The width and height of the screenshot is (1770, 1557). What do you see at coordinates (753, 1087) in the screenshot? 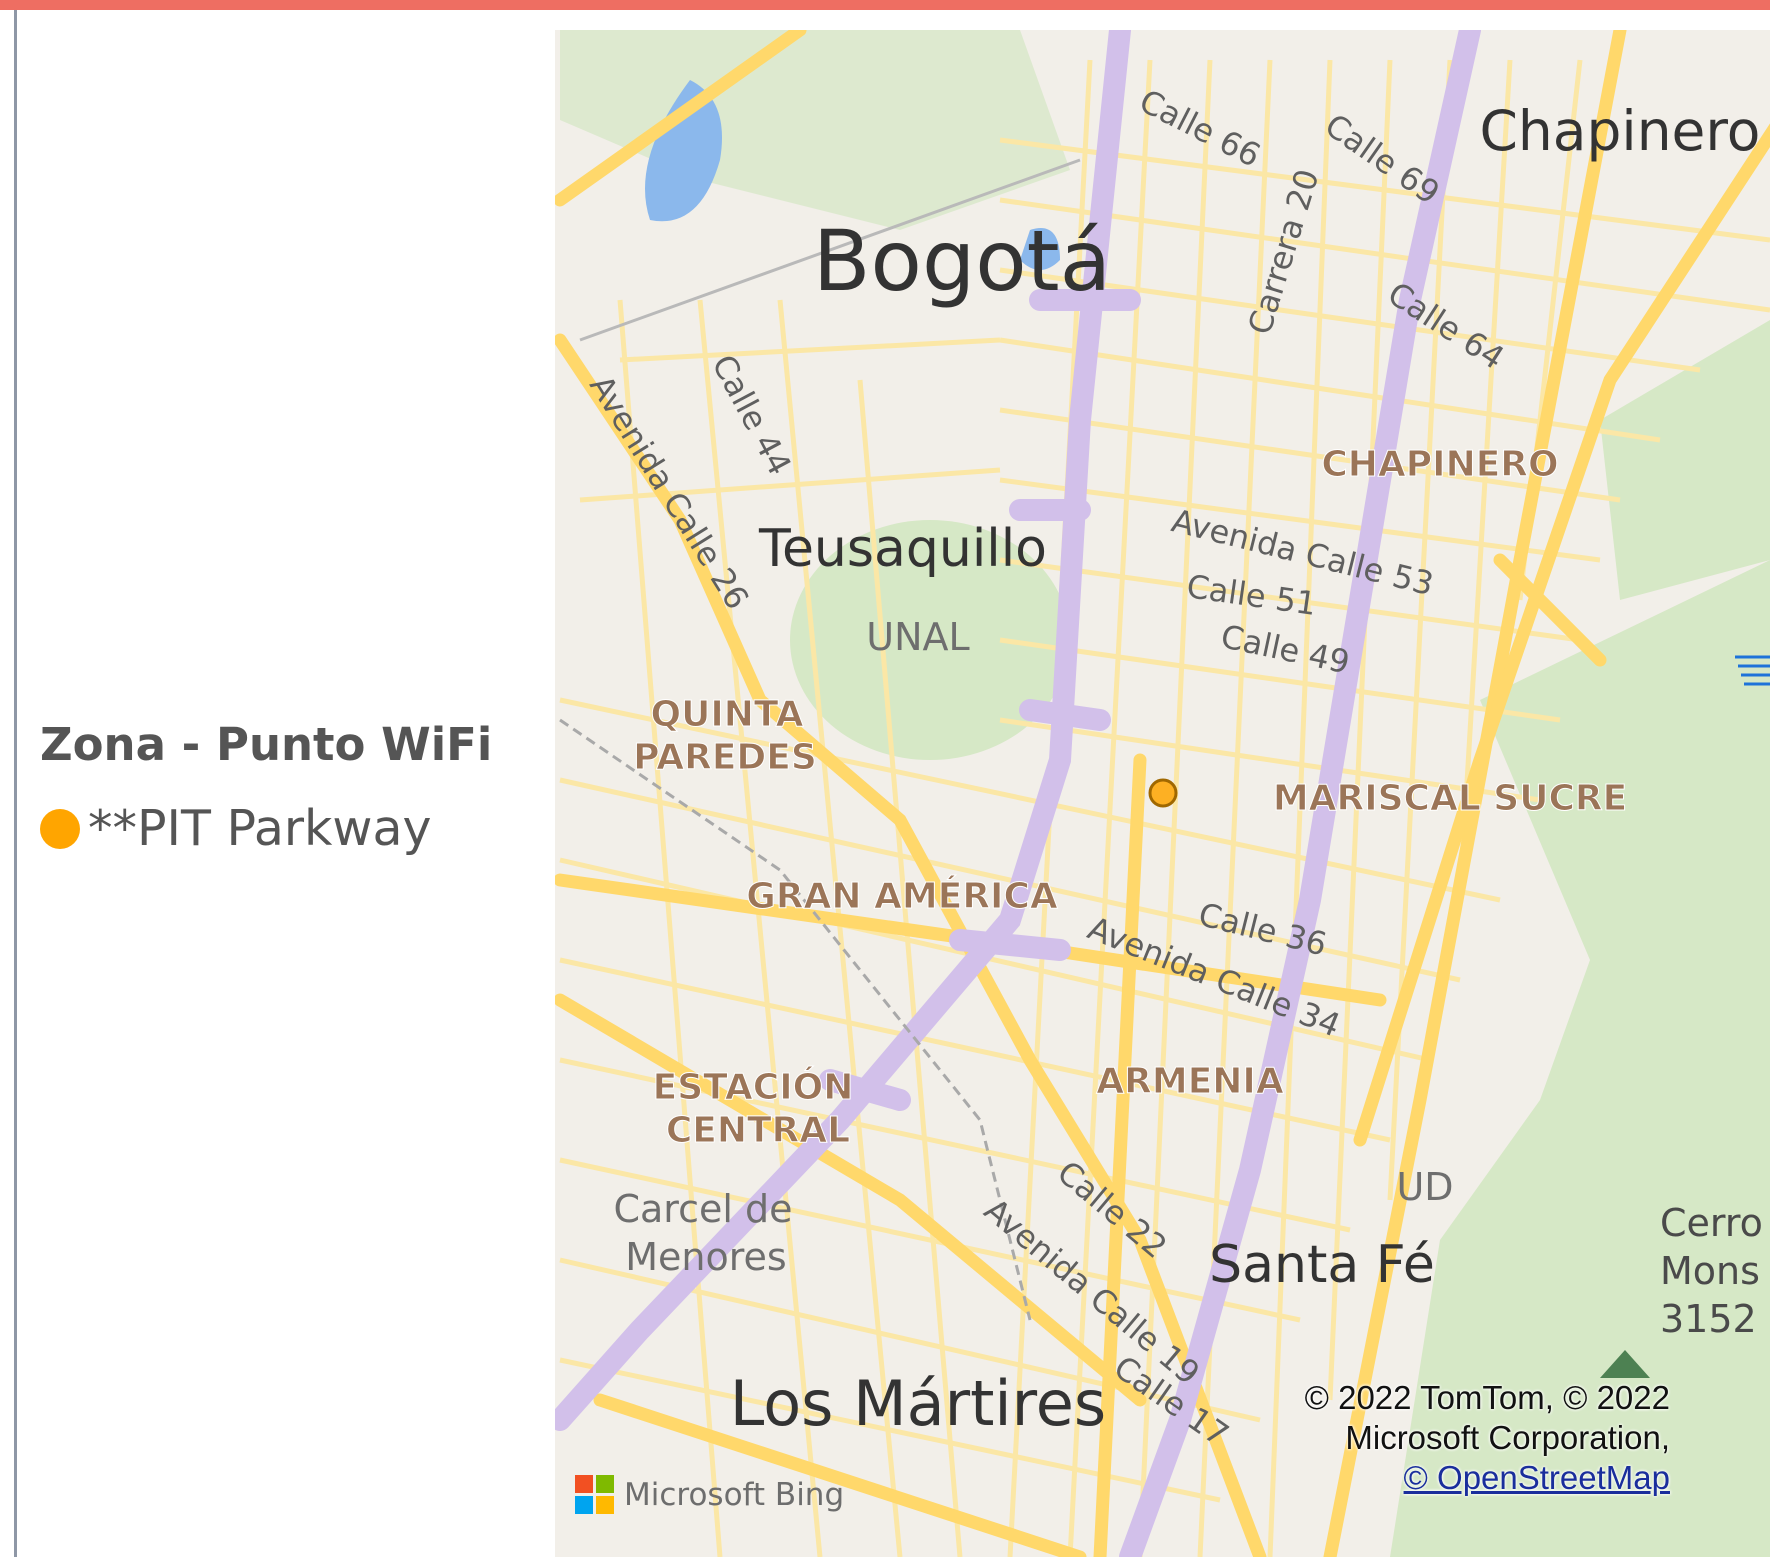
I see `label-estacion-1: ESTACIÓN` at bounding box center [753, 1087].